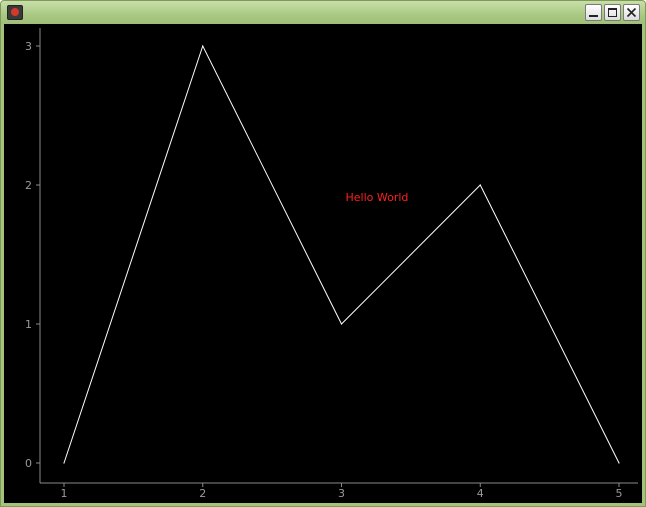 The image size is (646, 507). Describe the element at coordinates (202, 493) in the screenshot. I see `x-tick-label: 2` at that location.